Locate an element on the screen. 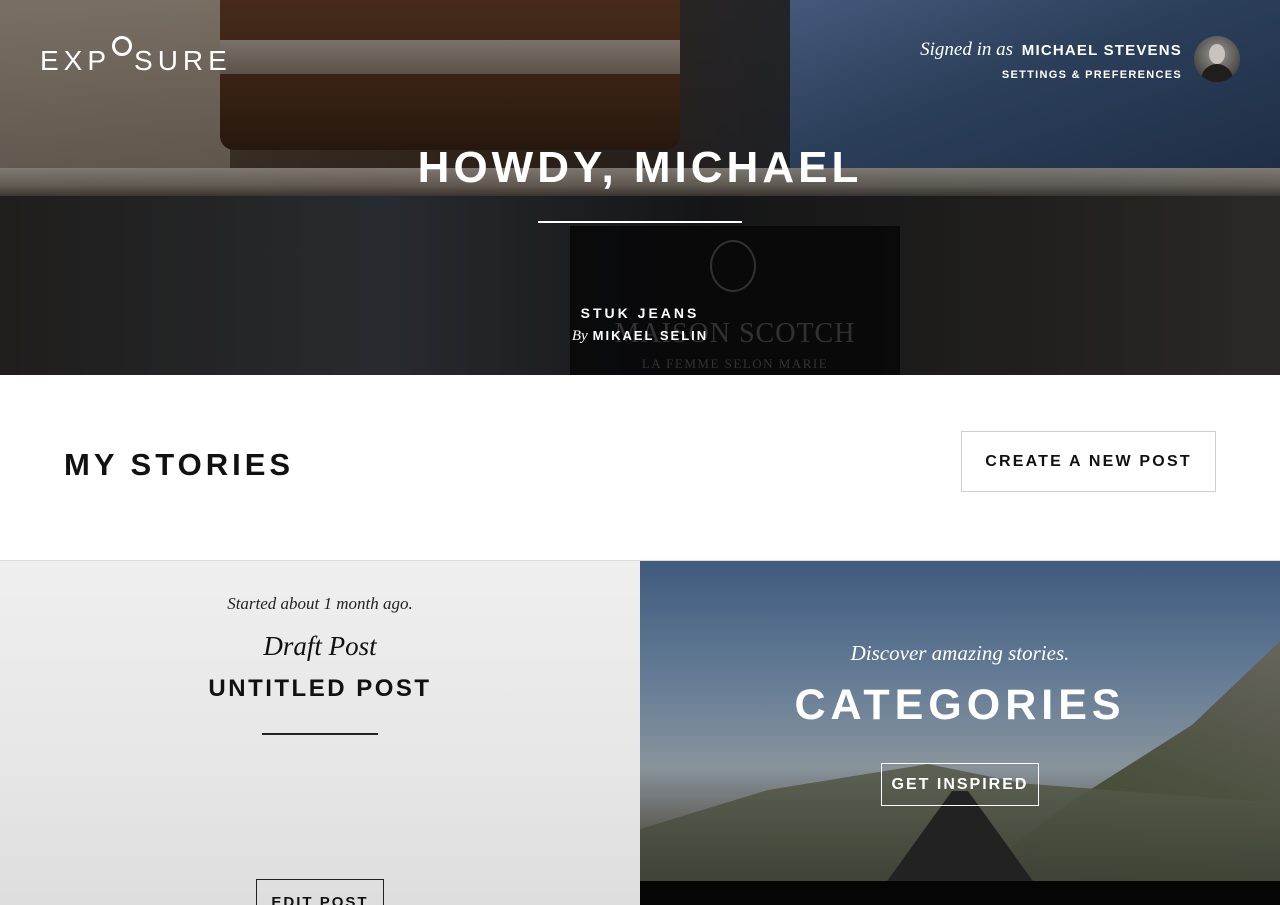  create-new-post-button: CREATE A NEW POST is located at coordinates (1088, 461).